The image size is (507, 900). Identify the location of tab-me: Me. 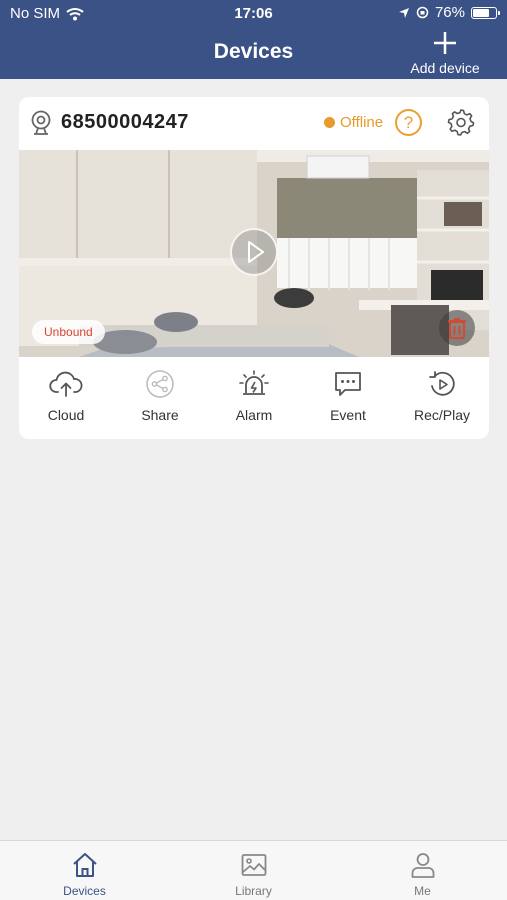
(422, 870).